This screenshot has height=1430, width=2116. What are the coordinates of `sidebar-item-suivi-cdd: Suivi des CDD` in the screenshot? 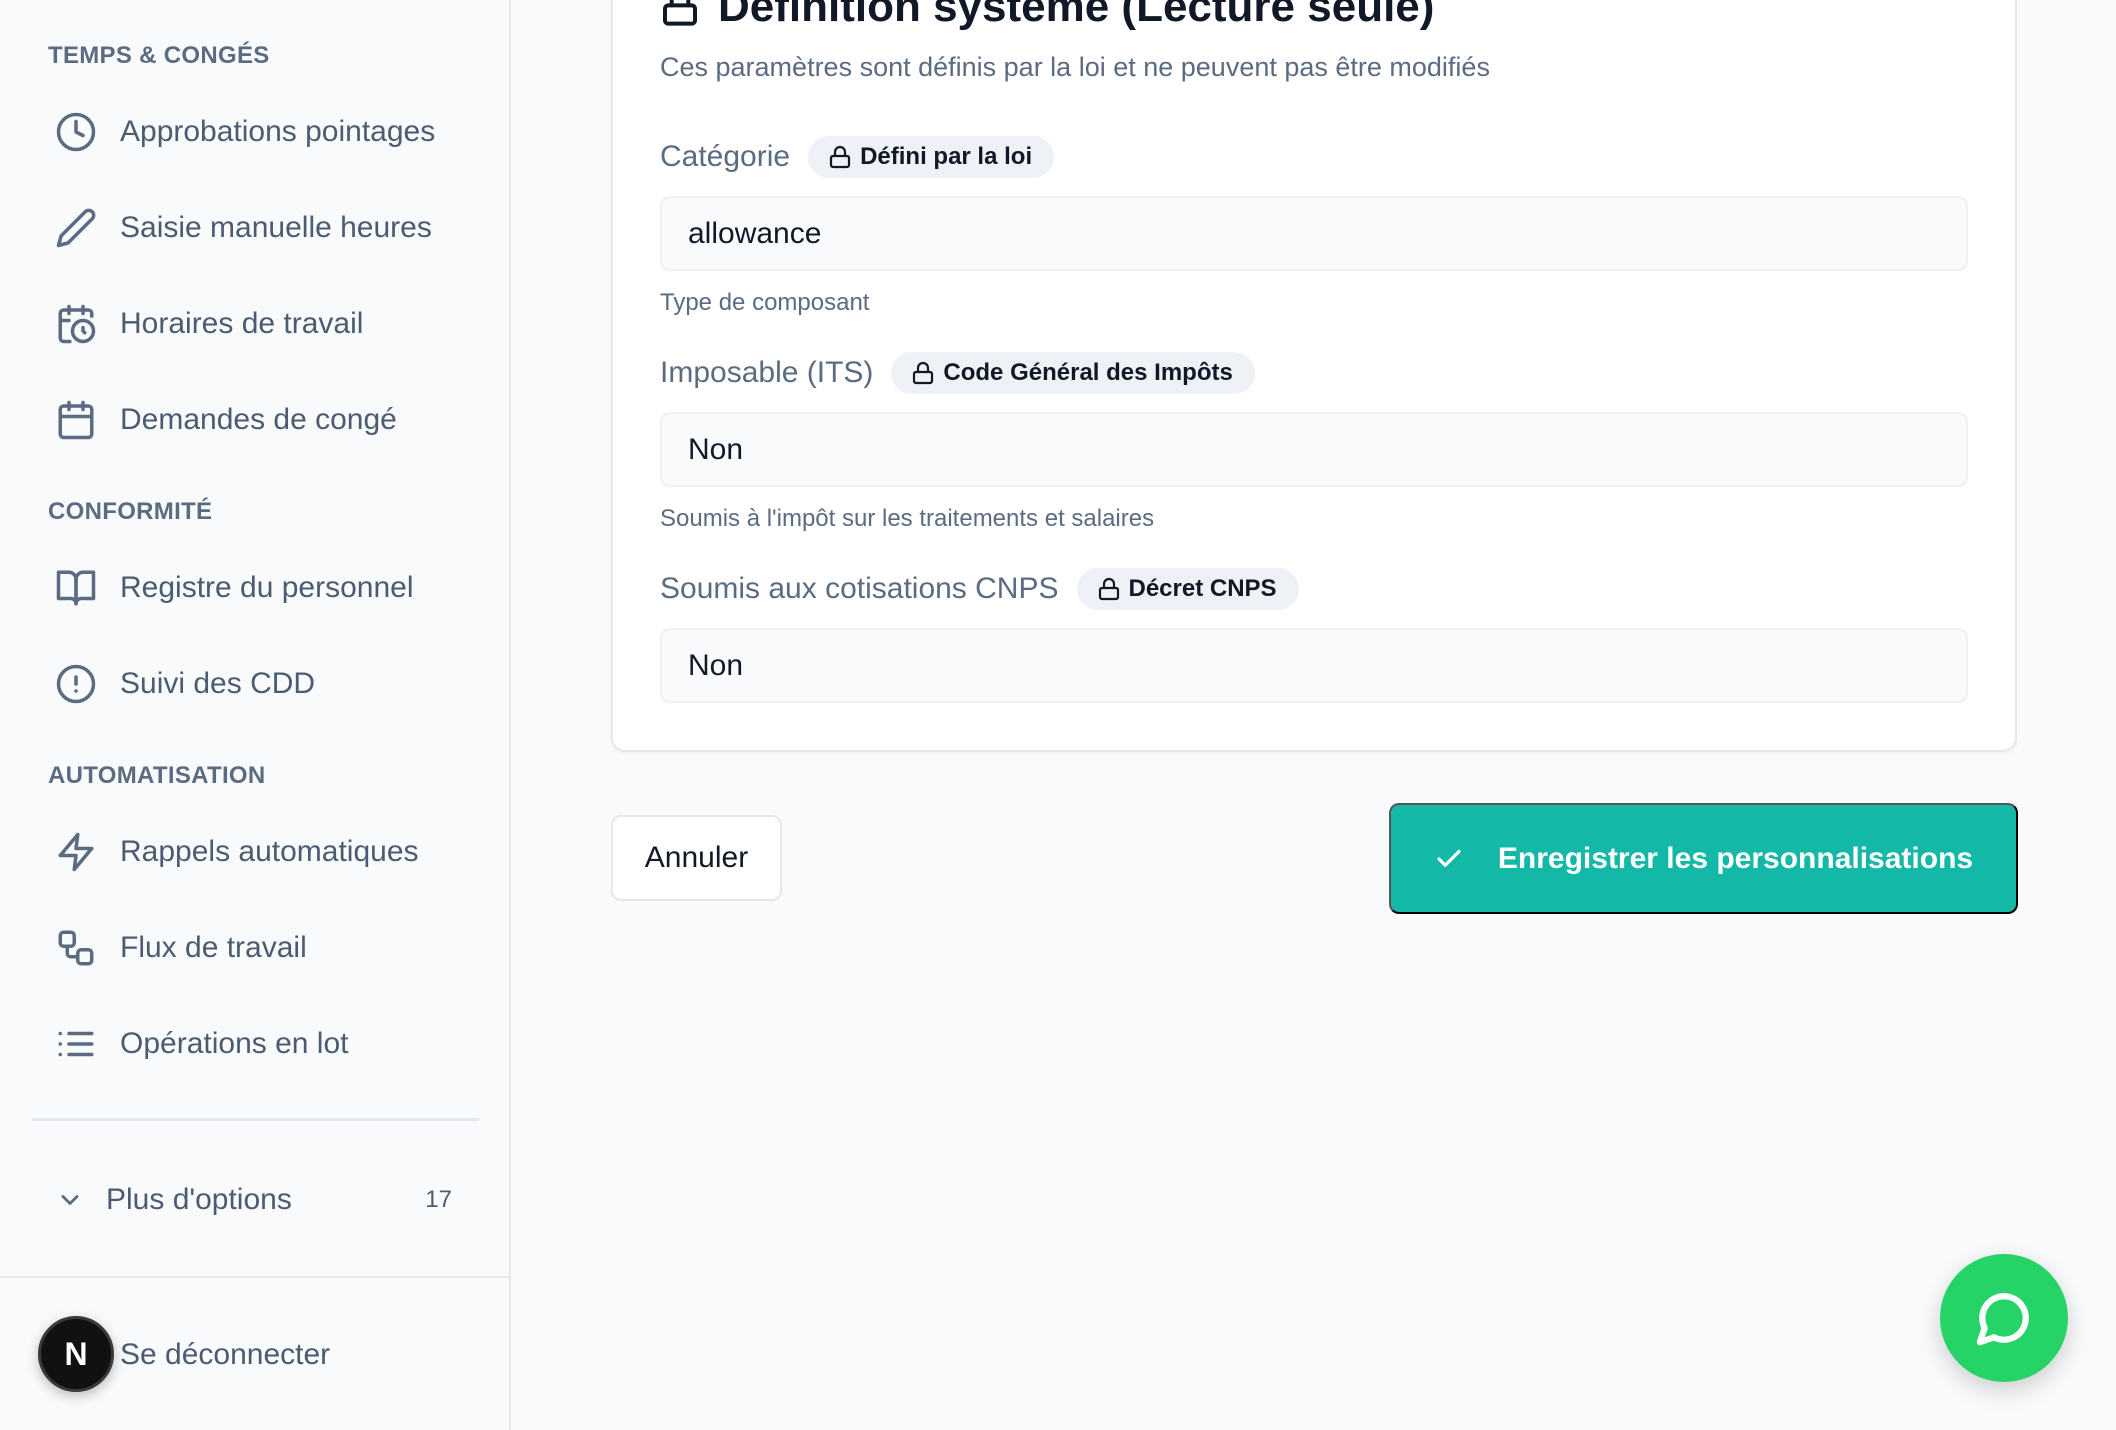 It's located at (256, 684).